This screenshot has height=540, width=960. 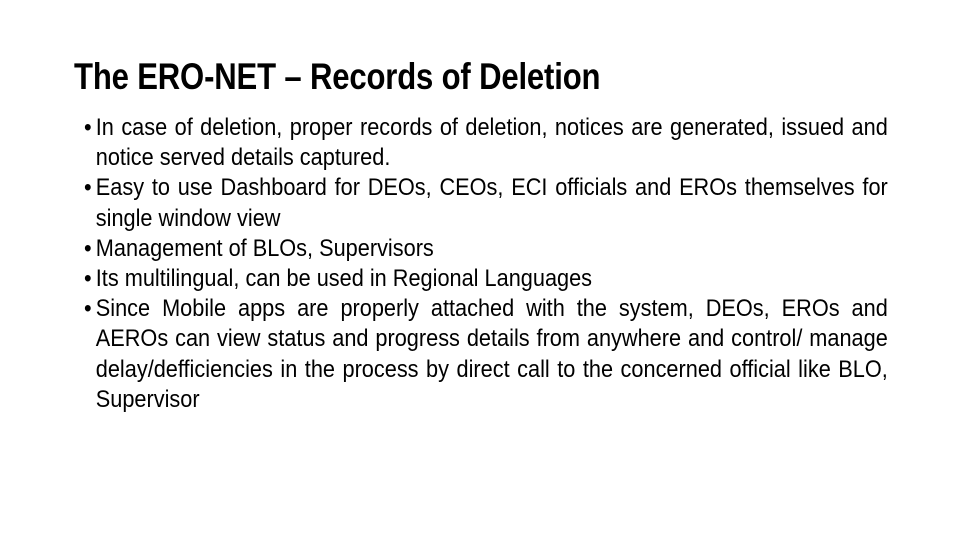 I want to click on list-item: • Management of BLOs, Supervisors, so click(x=486, y=249).